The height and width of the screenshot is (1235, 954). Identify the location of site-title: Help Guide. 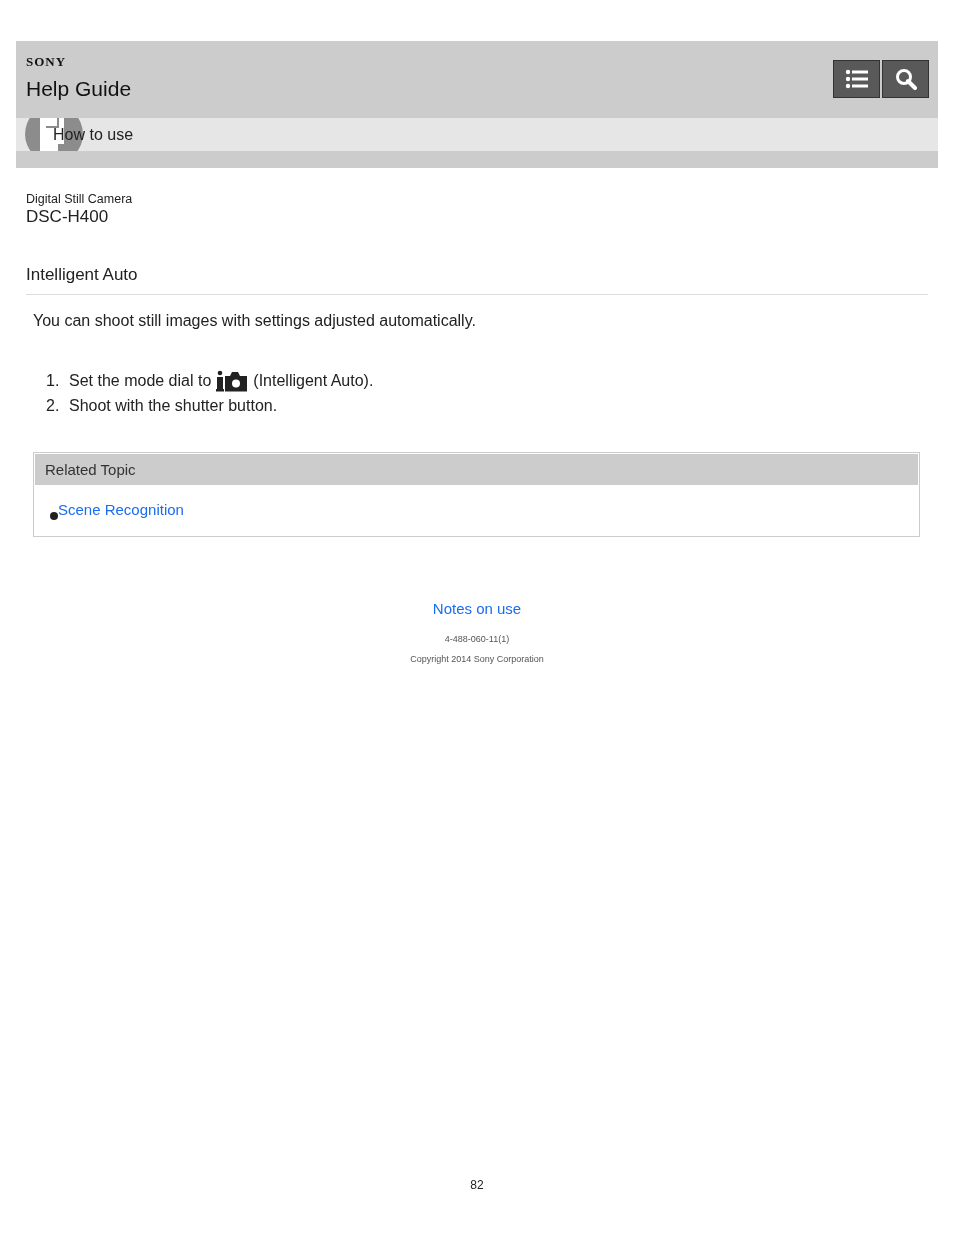
(79, 89).